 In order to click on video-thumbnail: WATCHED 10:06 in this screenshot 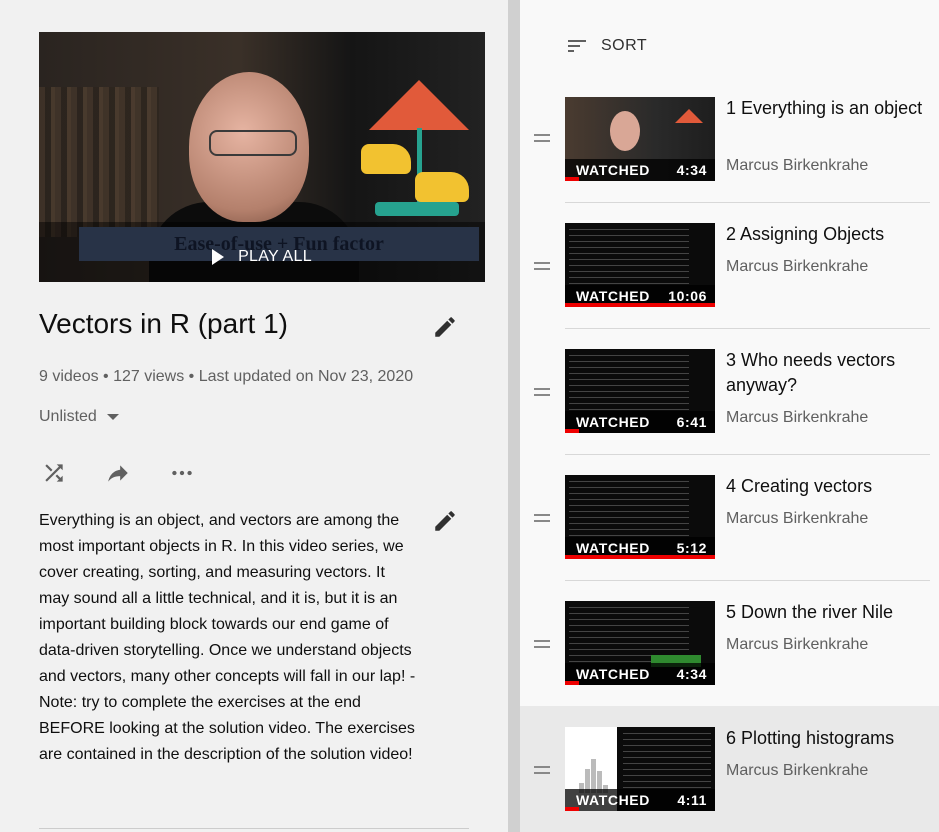, I will do `click(640, 265)`.